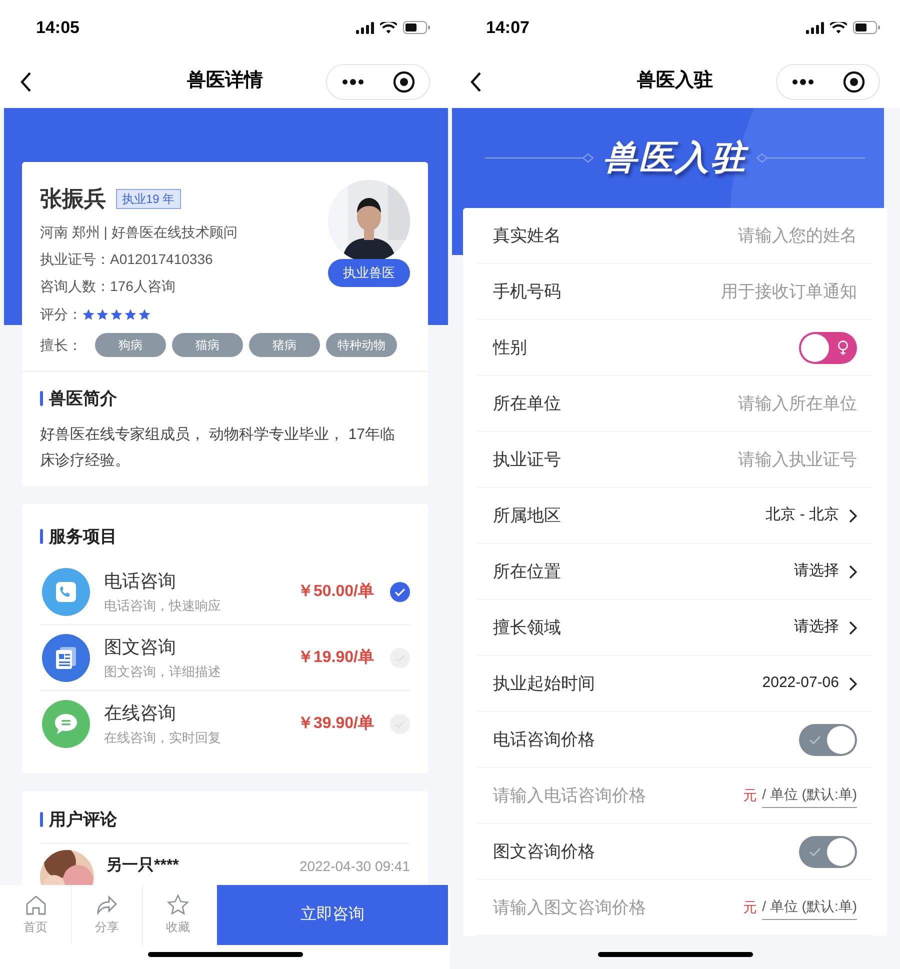 The height and width of the screenshot is (969, 900). Describe the element at coordinates (510, 347) in the screenshot. I see `field-label: 性别` at that location.